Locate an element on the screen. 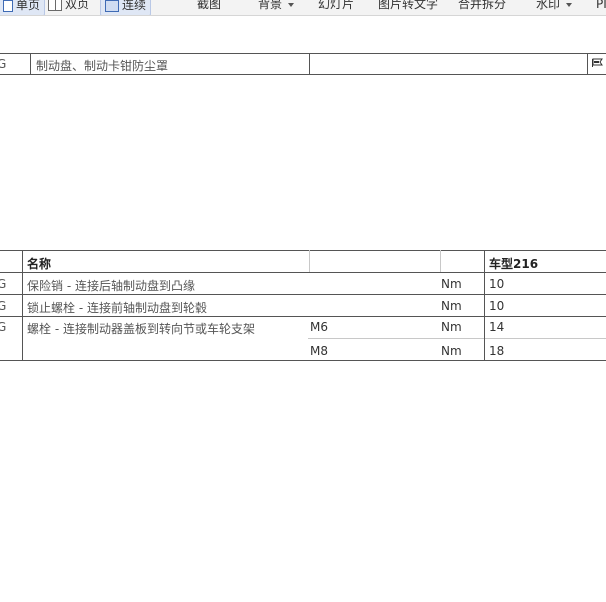 Image resolution: width=606 pixels, height=602 pixels. torque-table-border-top is located at coordinates (303, 250).